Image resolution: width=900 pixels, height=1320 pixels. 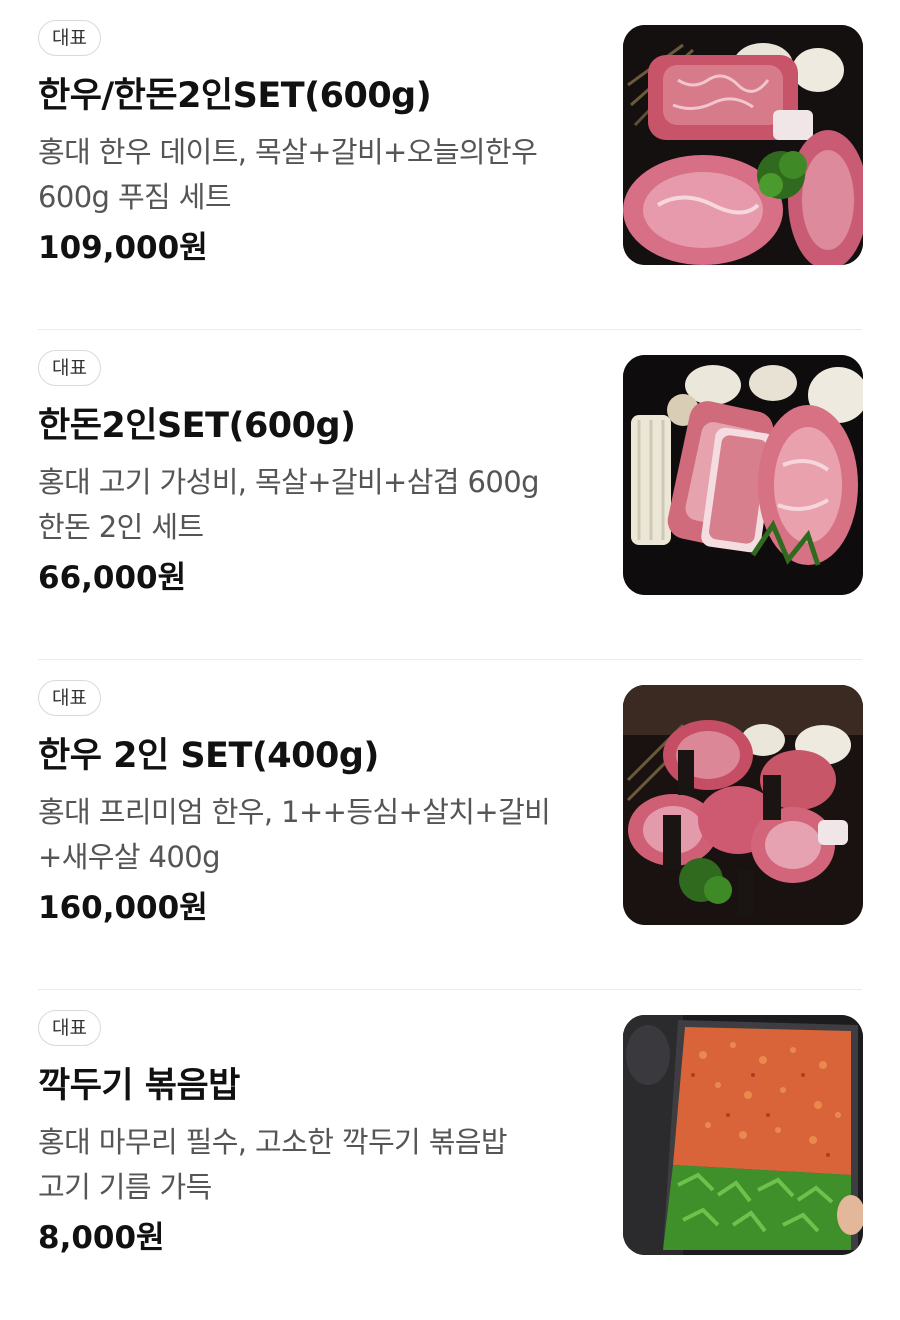 I want to click on menu-item-price: 109,000원, so click(x=123, y=248).